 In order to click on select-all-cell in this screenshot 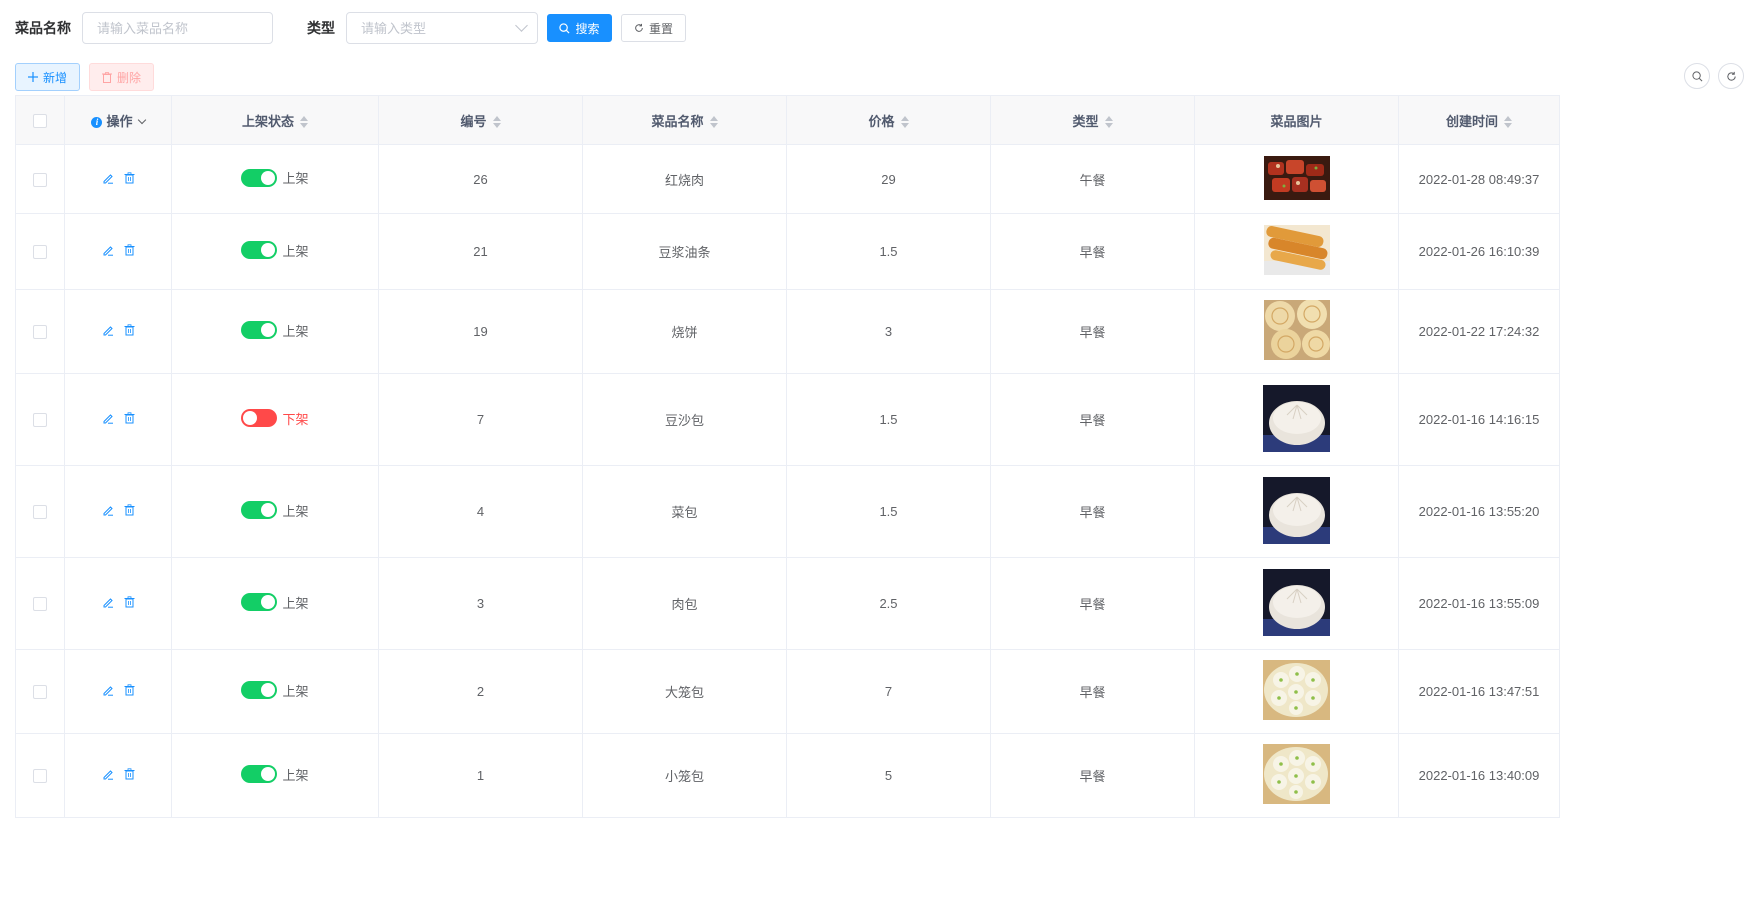, I will do `click(40, 120)`.